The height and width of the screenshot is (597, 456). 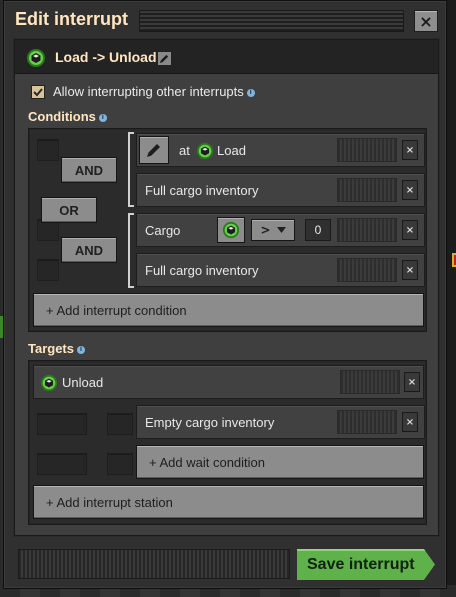 What do you see at coordinates (210, 422) in the screenshot?
I see `wait-condition-text: Empty cargo inventory` at bounding box center [210, 422].